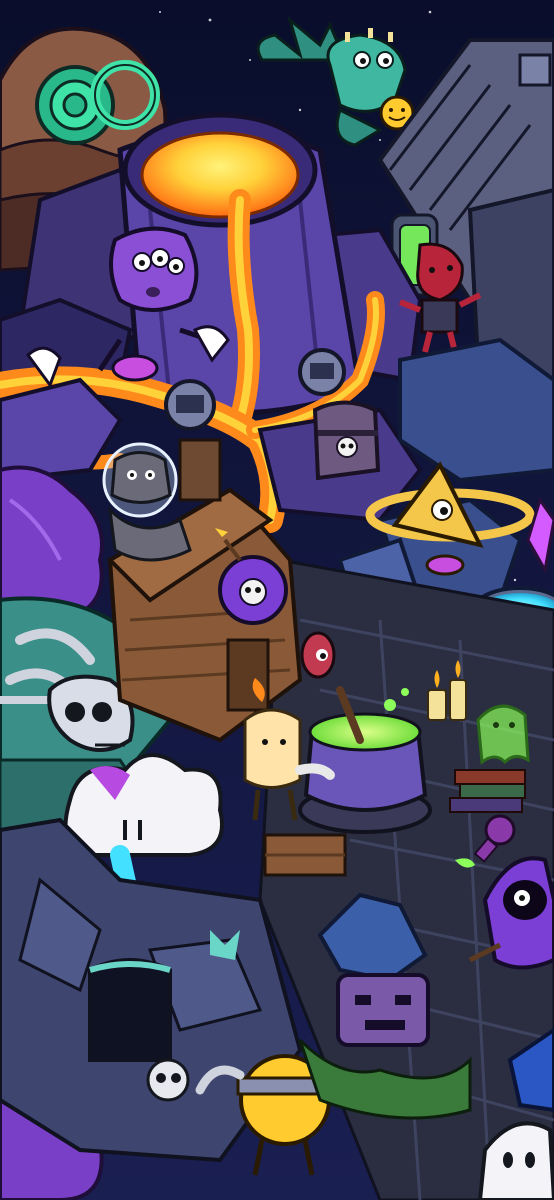  Describe the element at coordinates (503, 734) in the screenshot. I see `ghost-icon` at that location.